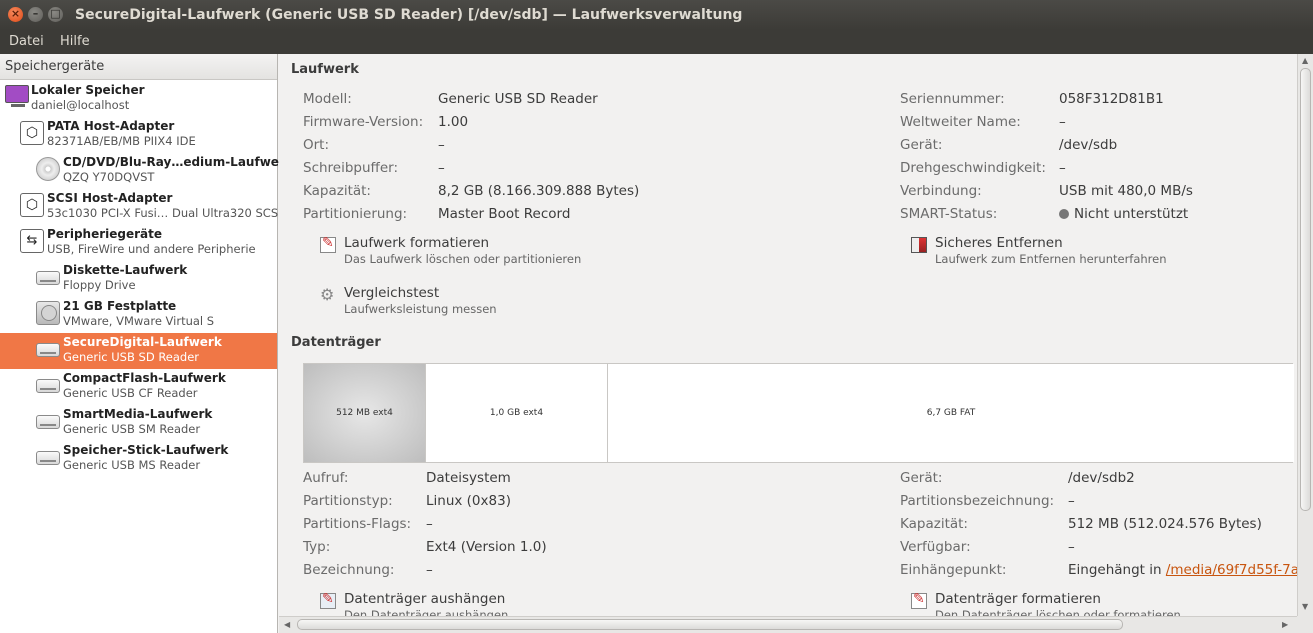 This screenshot has height=633, width=1313. I want to click on vertical-scrollbar: ▲ ▼, so click(1305, 335).